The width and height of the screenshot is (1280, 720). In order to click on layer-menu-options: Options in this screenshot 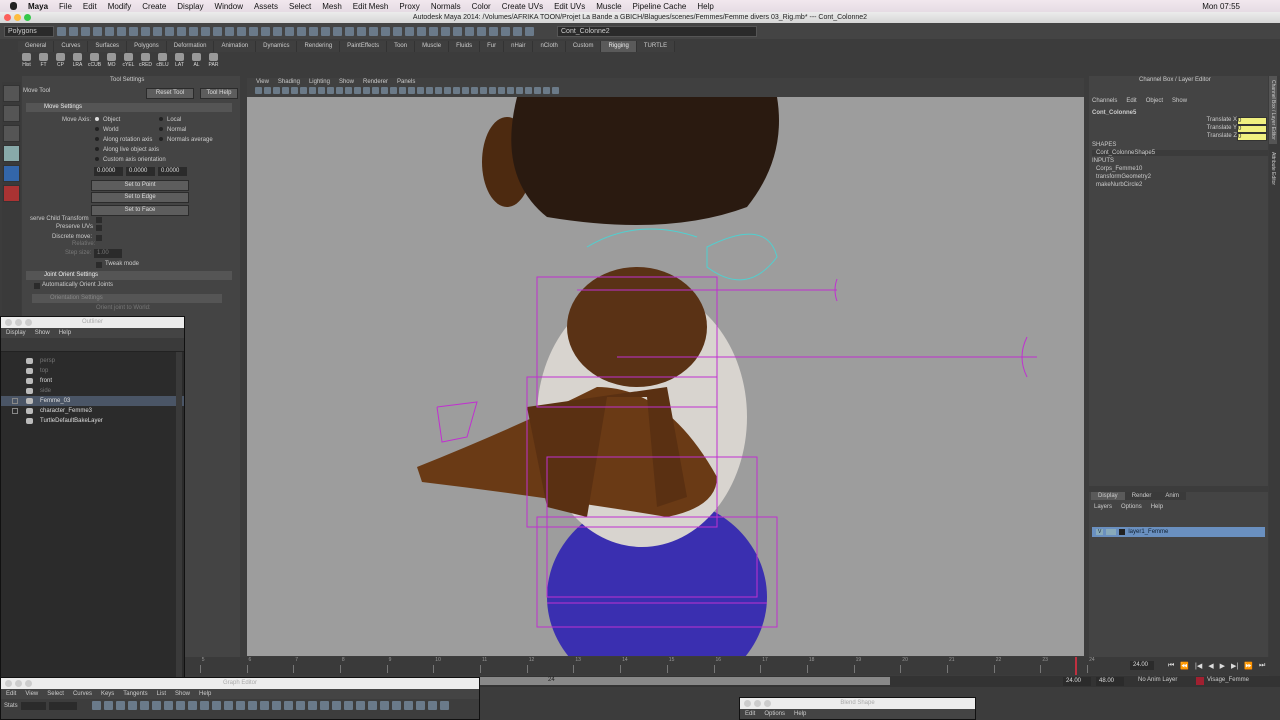, I will do `click(1131, 507)`.